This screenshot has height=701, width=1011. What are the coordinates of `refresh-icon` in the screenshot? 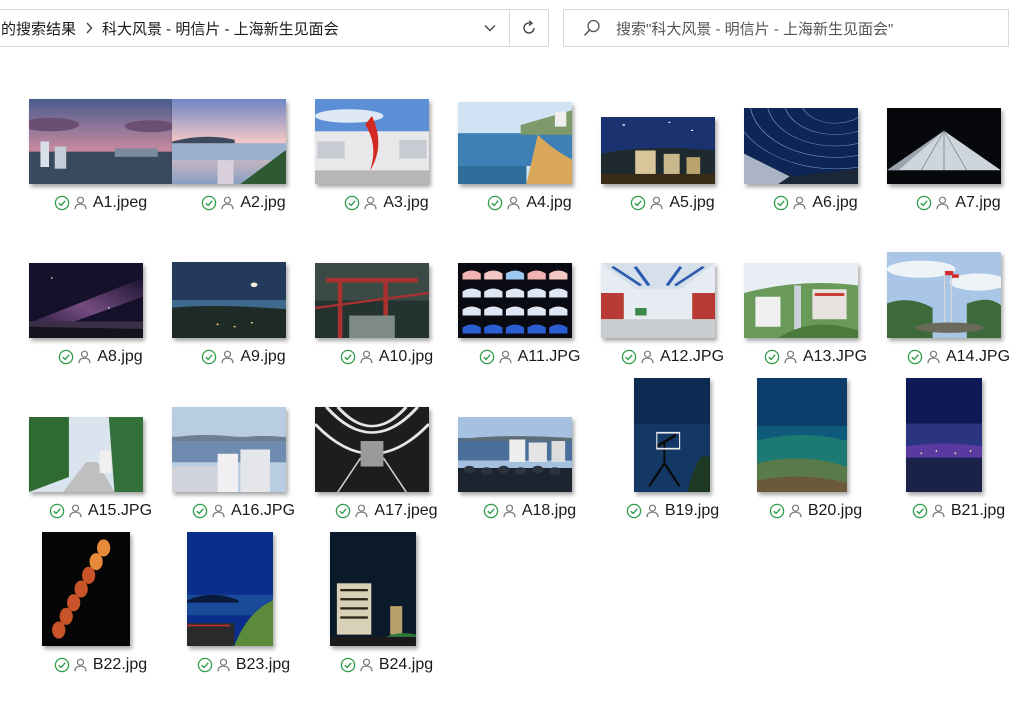 It's located at (529, 27).